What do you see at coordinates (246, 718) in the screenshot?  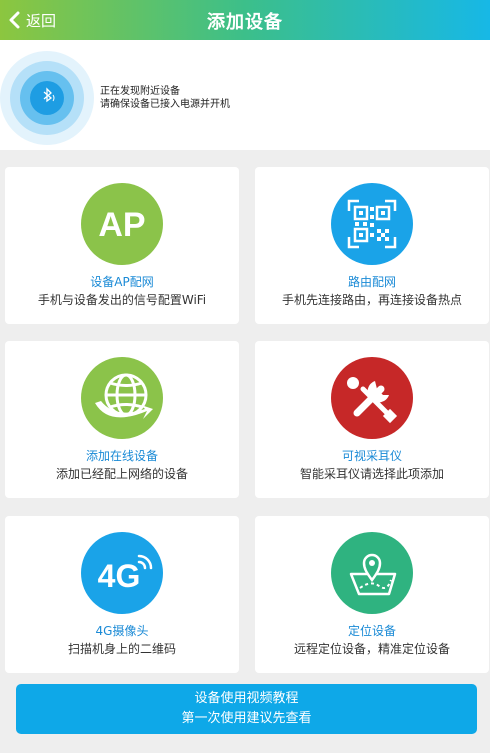 I see `tutorial-subtitle: 第一次使用建议先查看` at bounding box center [246, 718].